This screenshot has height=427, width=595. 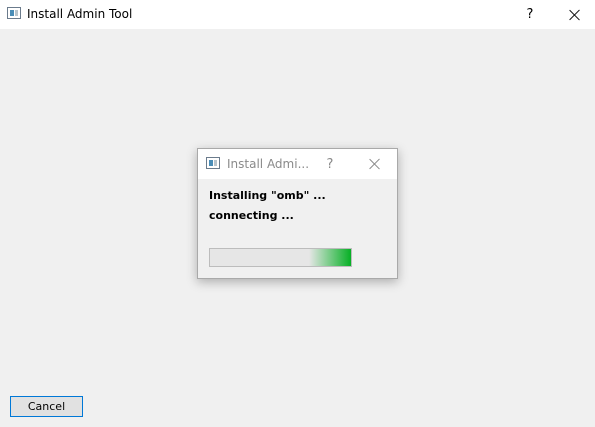 What do you see at coordinates (280, 257) in the screenshot?
I see `install-progress-bar` at bounding box center [280, 257].